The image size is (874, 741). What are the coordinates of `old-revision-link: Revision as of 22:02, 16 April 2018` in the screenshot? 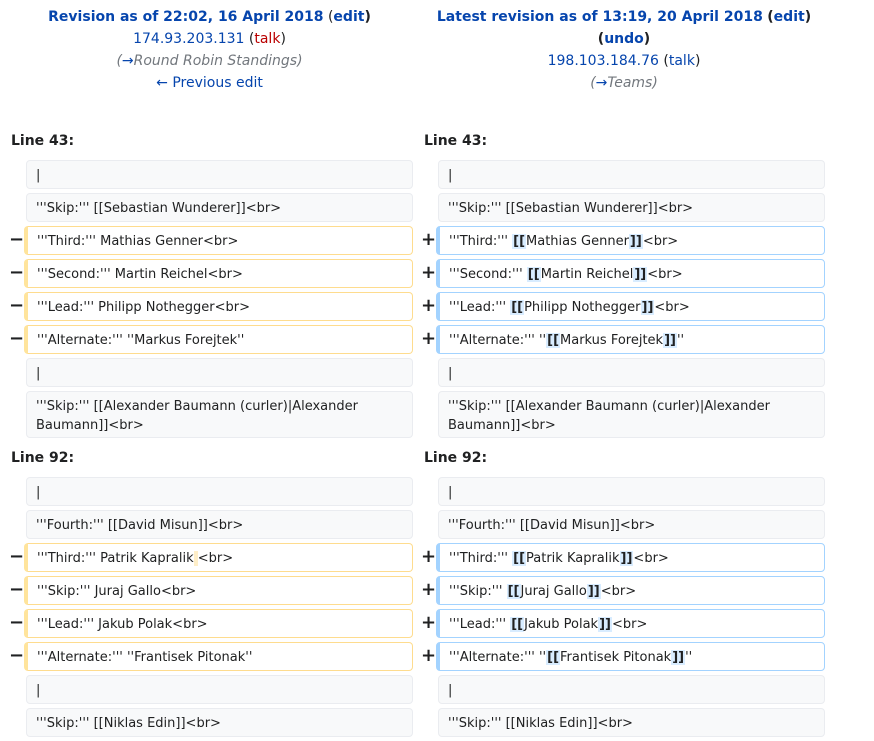 It's located at (185, 17).